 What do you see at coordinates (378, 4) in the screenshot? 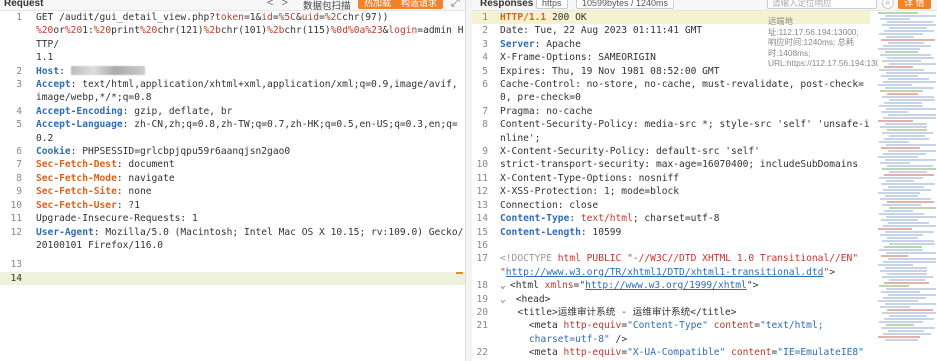
I see `hotload-button: 热加载` at bounding box center [378, 4].